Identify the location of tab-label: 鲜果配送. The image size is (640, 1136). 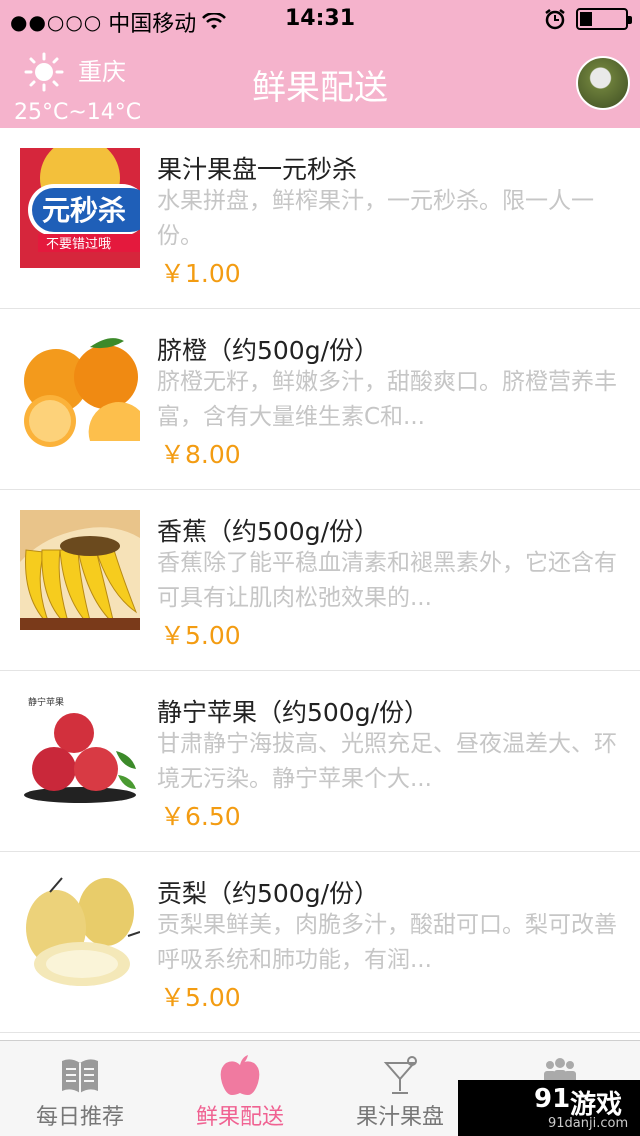
(239, 1117).